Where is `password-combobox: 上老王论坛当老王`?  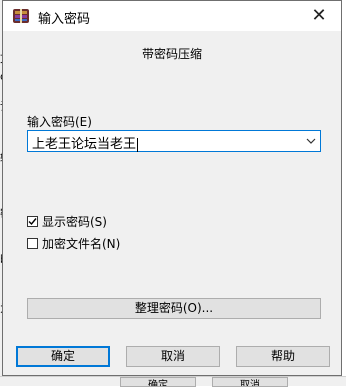
password-combobox: 上老王论坛当老王 is located at coordinates (174, 141).